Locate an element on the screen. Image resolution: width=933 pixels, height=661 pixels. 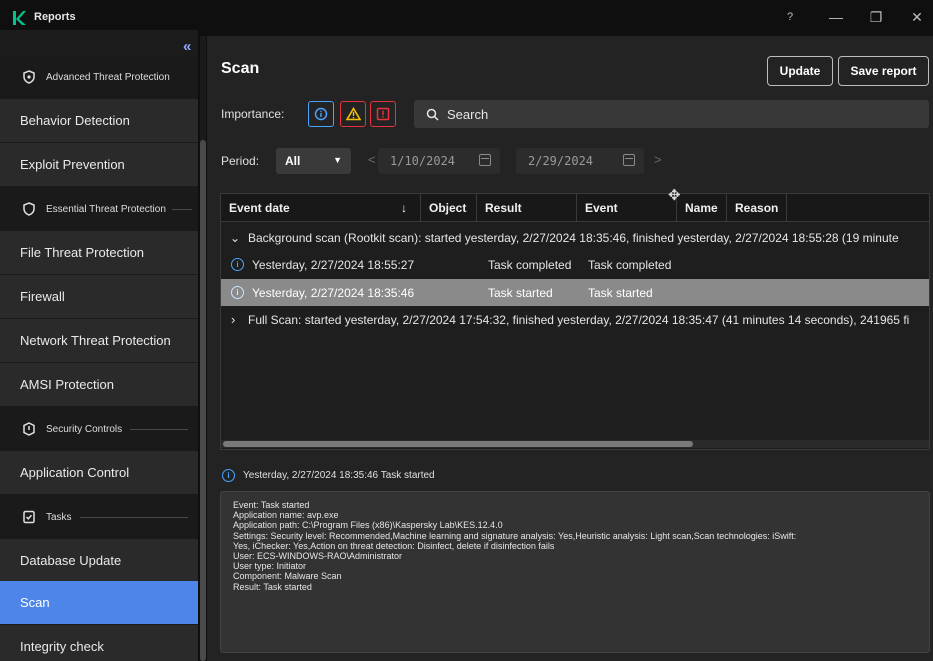
sidebar-item-behavior-detection: Behavior Detection is located at coordinates (99, 121).